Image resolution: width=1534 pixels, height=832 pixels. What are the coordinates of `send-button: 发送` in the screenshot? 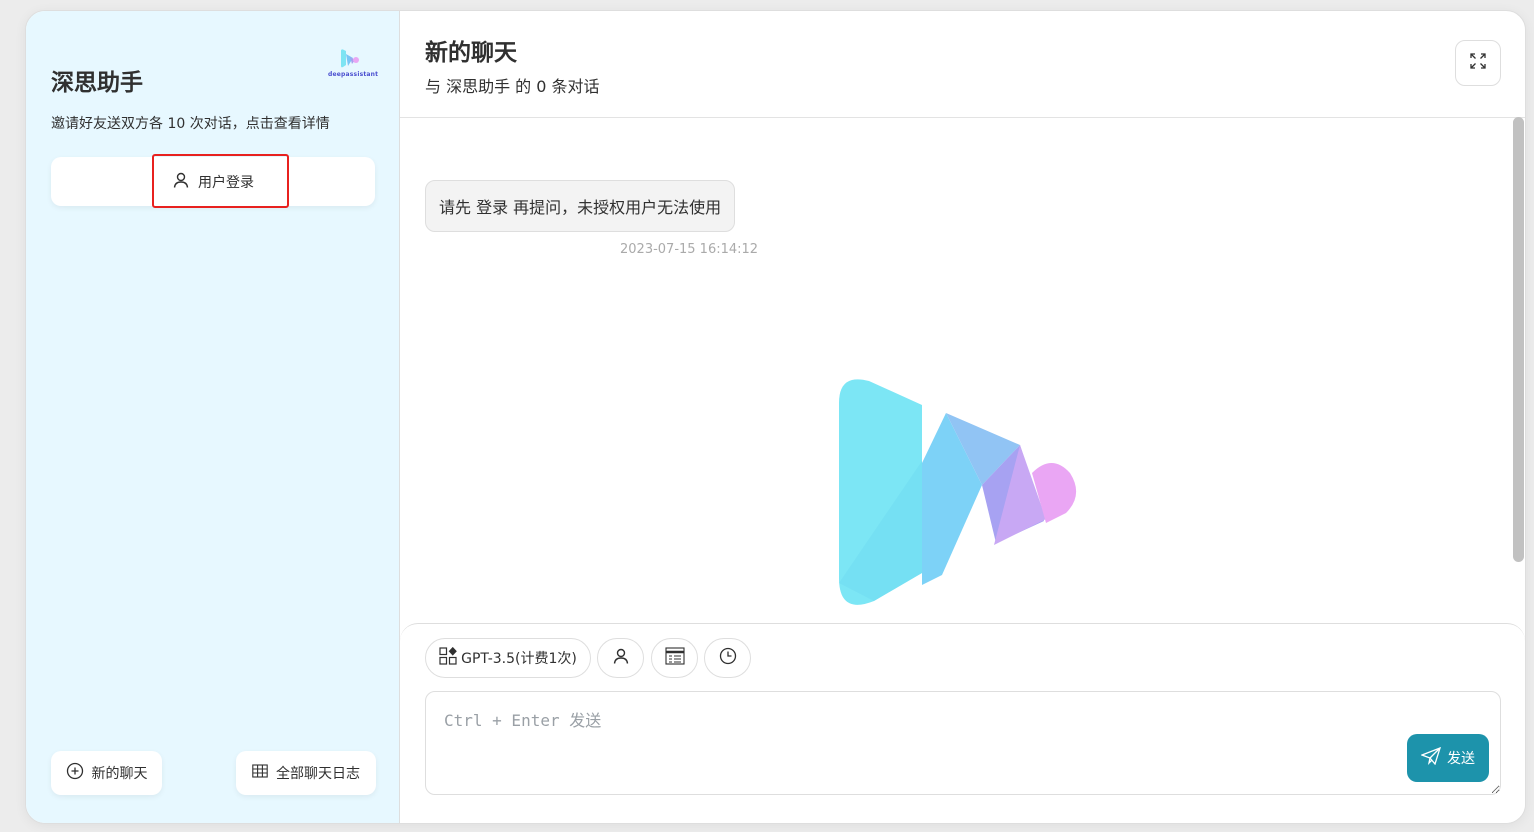 It's located at (1448, 758).